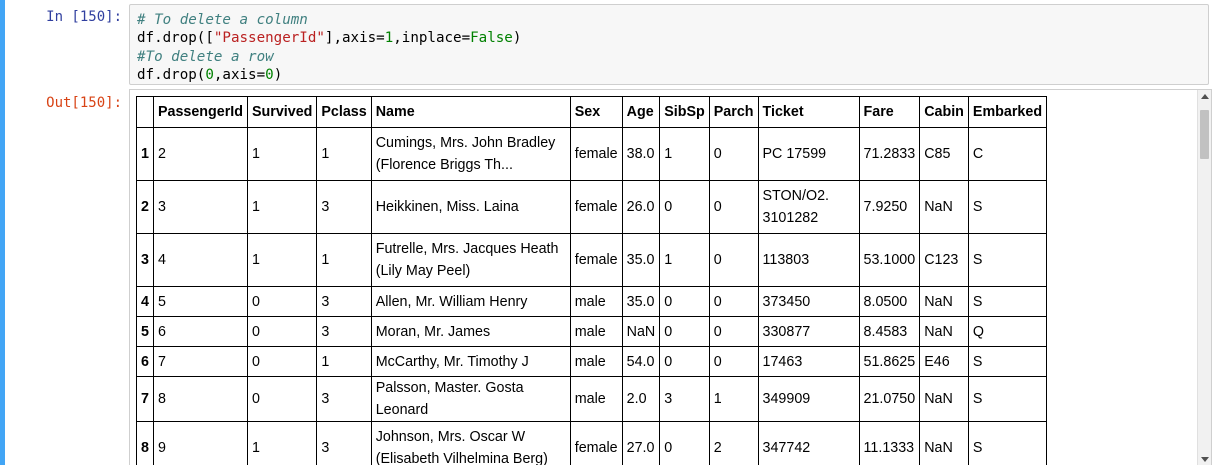 The image size is (1218, 465). Describe the element at coordinates (200, 260) in the screenshot. I see `table-cell: 4` at that location.